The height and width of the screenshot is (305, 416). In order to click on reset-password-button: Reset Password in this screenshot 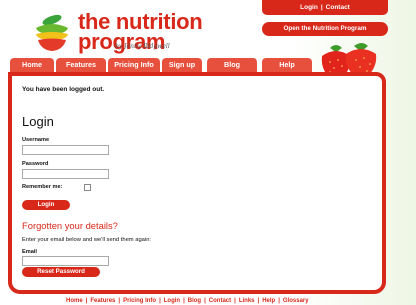, I will do `click(61, 272)`.